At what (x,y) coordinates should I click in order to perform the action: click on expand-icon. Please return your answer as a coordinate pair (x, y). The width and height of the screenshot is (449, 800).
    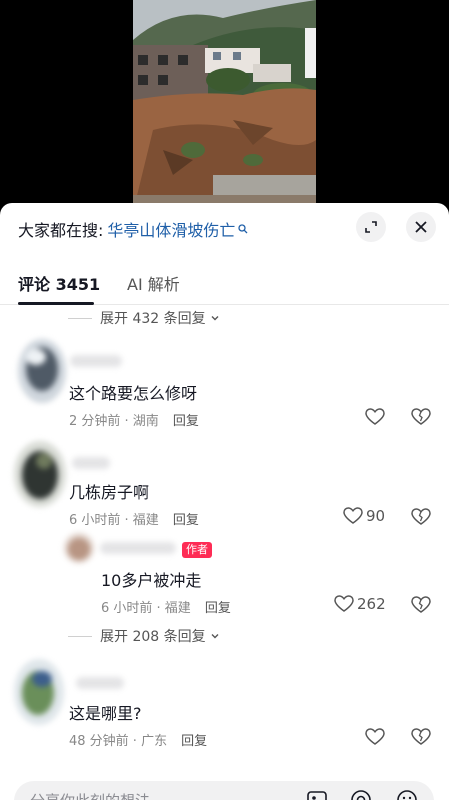
    Looking at the image, I should click on (371, 227).